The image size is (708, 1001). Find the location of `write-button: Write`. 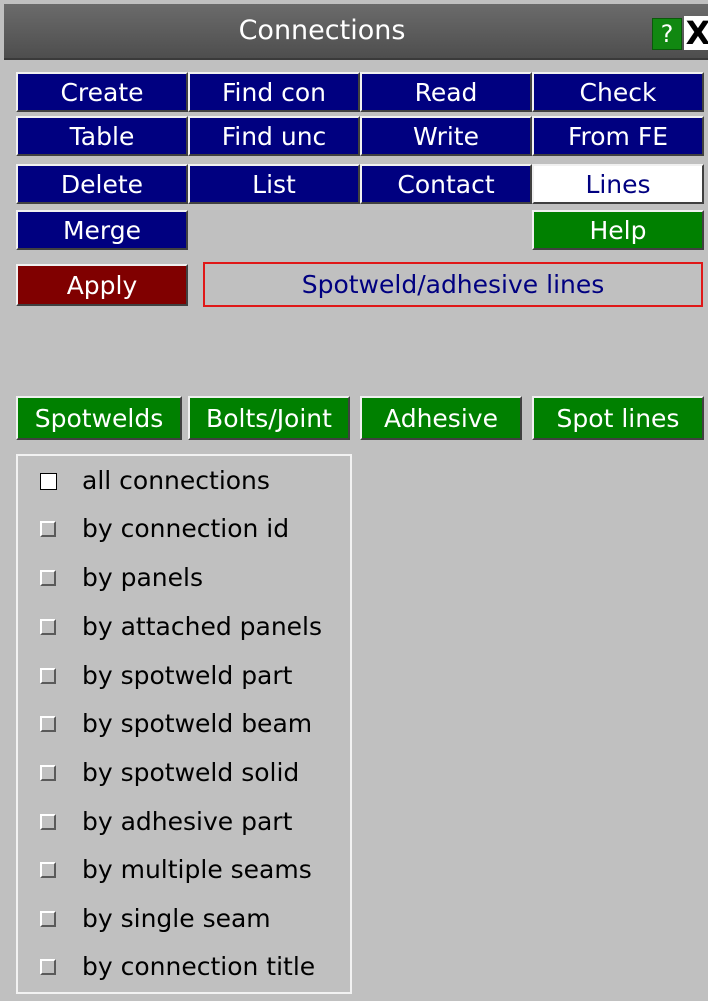

write-button: Write is located at coordinates (446, 136).